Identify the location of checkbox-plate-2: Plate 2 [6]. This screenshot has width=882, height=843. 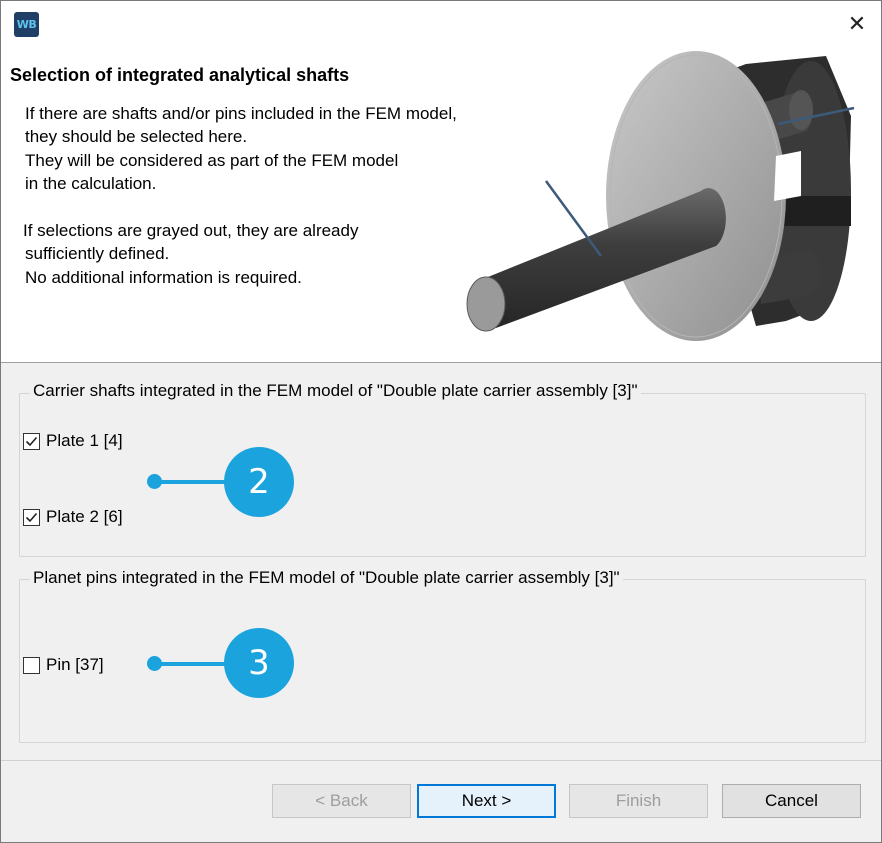
(73, 517).